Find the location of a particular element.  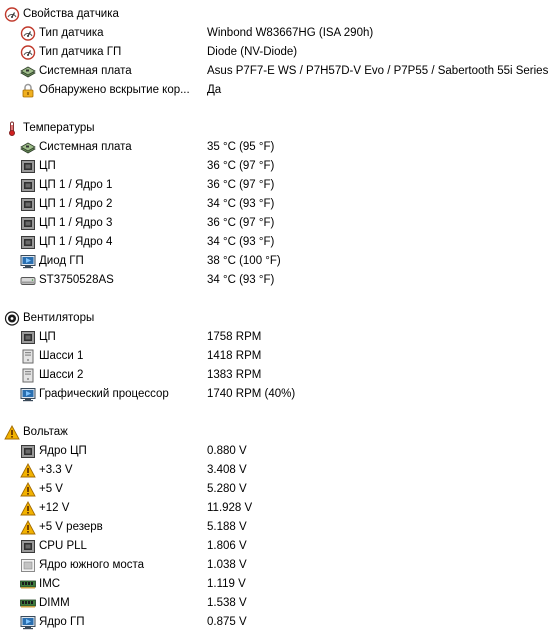

lock-icon is located at coordinates (28, 90).